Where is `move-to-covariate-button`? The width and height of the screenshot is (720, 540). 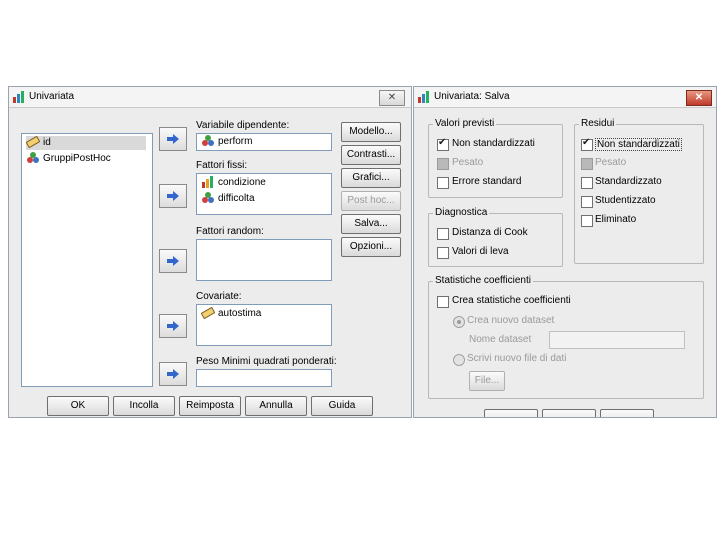
move-to-covariate-button is located at coordinates (173, 326).